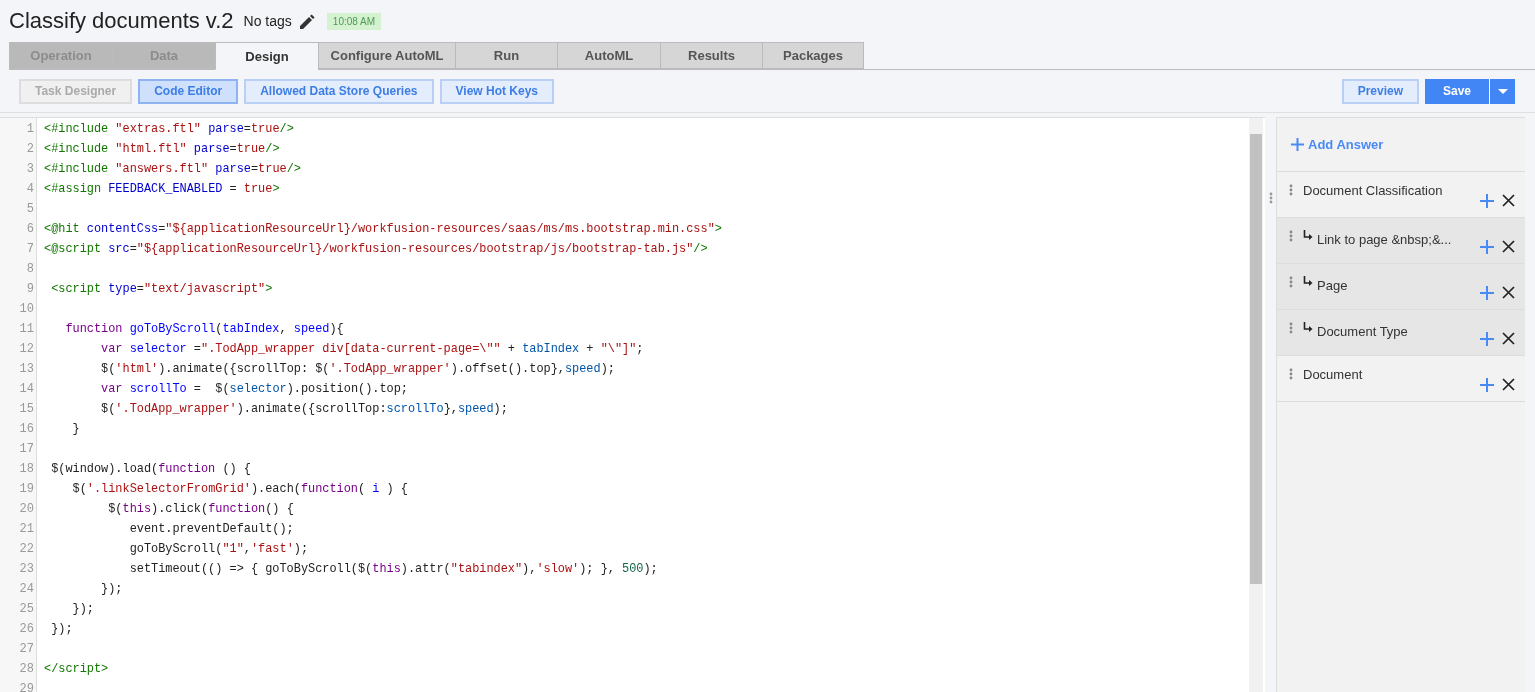 The width and height of the screenshot is (1535, 692). I want to click on line-number: 26, so click(26, 630).